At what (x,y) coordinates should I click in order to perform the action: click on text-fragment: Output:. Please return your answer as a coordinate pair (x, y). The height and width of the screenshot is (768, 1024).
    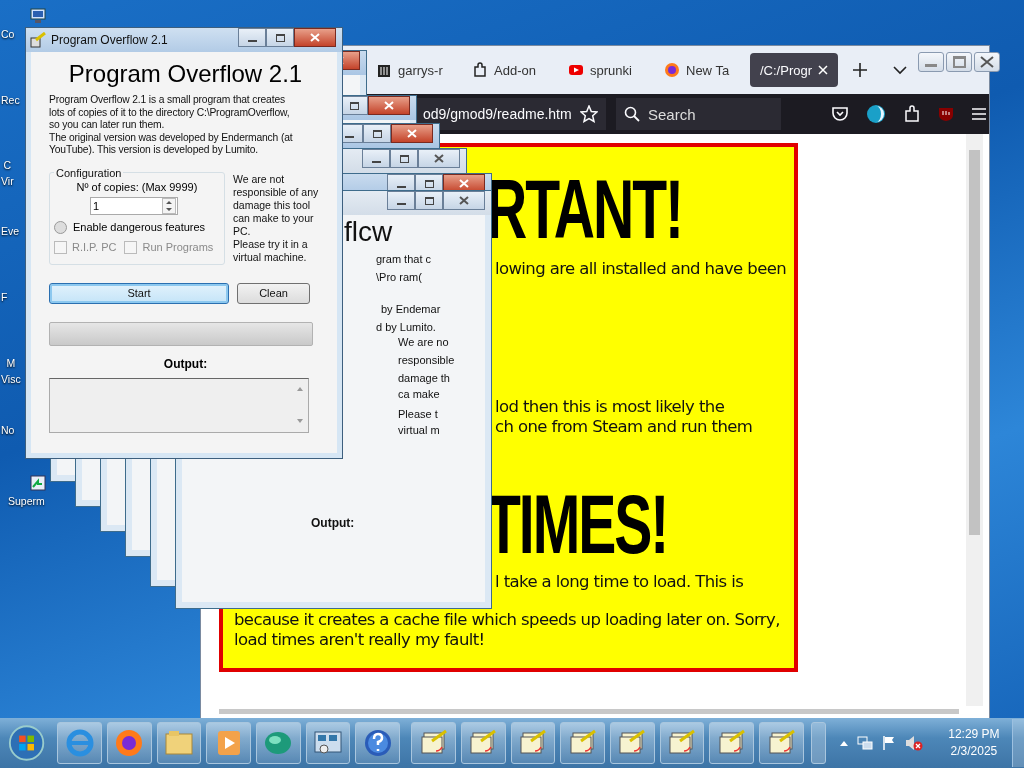
    Looking at the image, I should click on (333, 523).